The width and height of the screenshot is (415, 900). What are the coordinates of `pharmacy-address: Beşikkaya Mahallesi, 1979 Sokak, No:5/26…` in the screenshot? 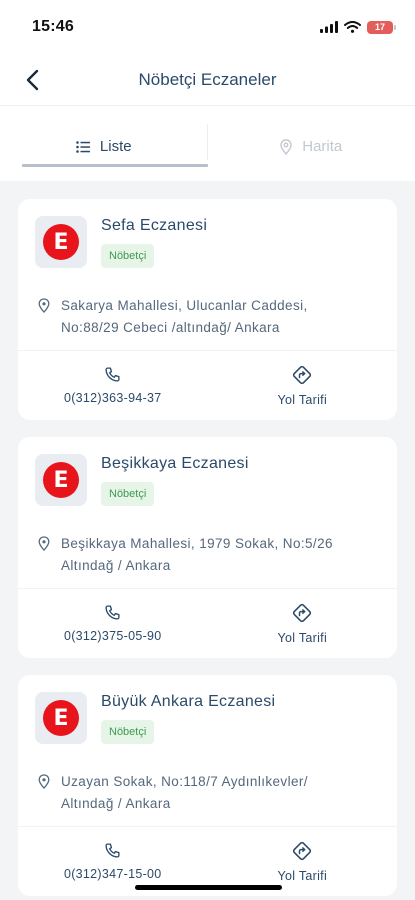 It's located at (197, 560).